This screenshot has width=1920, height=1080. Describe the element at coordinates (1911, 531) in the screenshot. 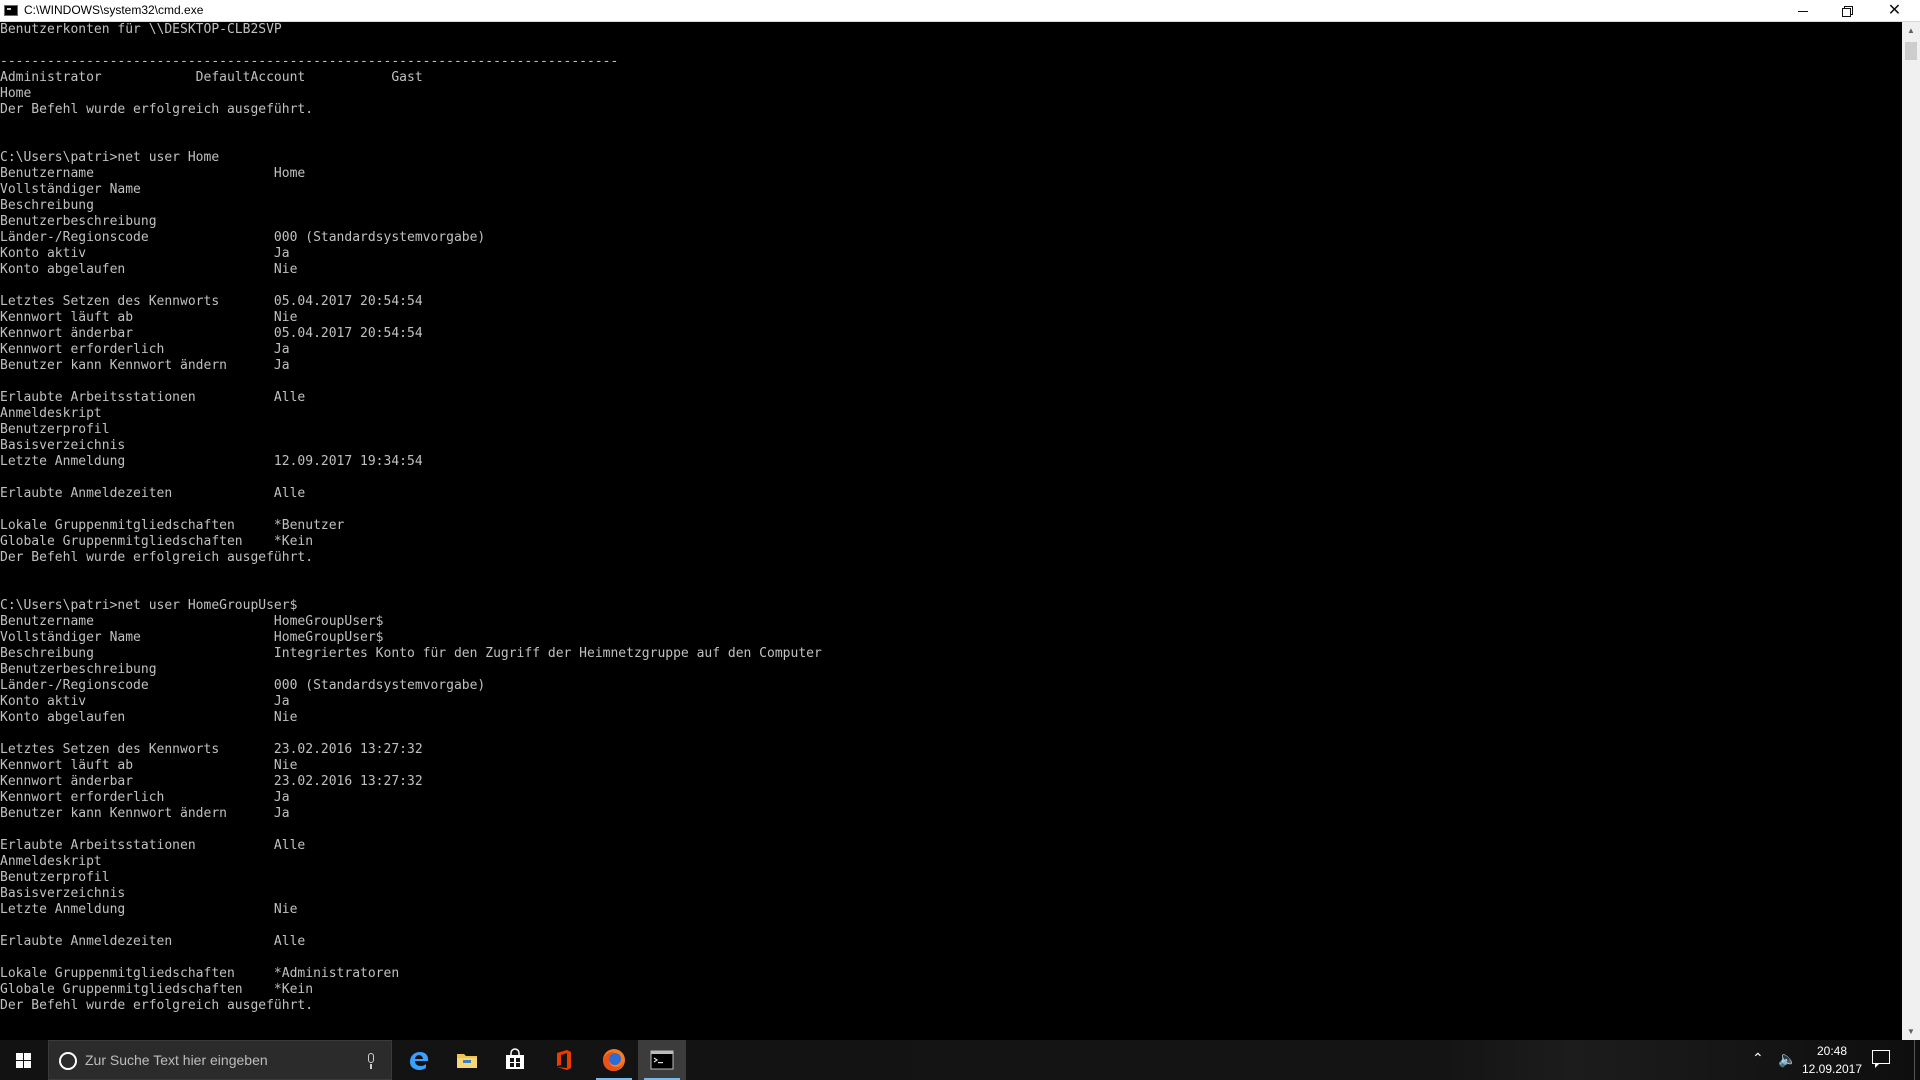

I see `vertical-scrollbar: ▲ ▼` at that location.